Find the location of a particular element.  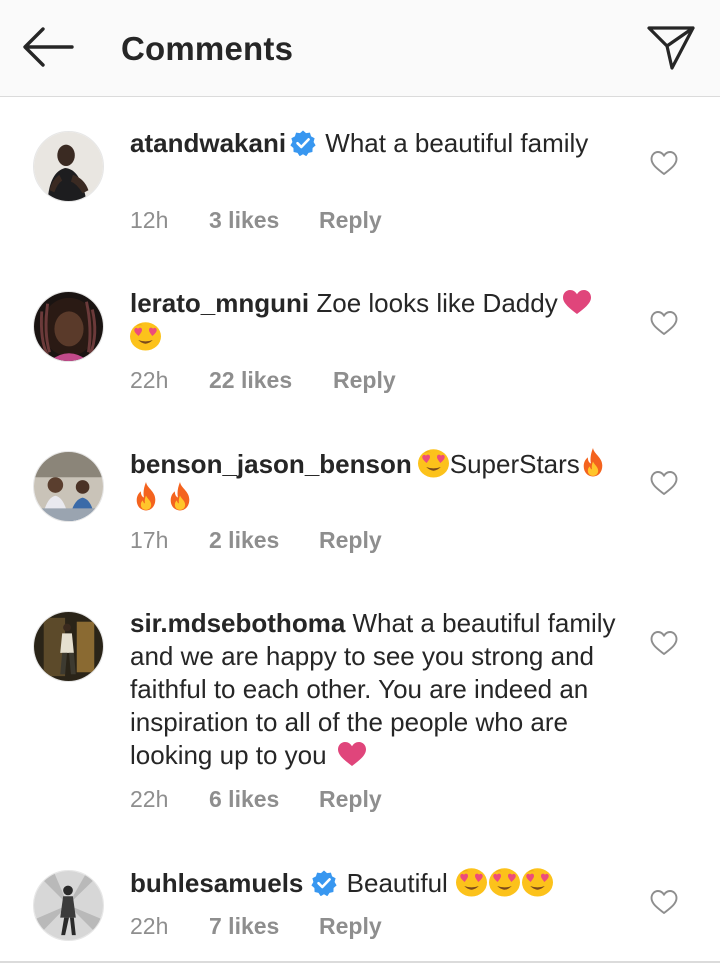

likes-count: 7 likes is located at coordinates (244, 926).